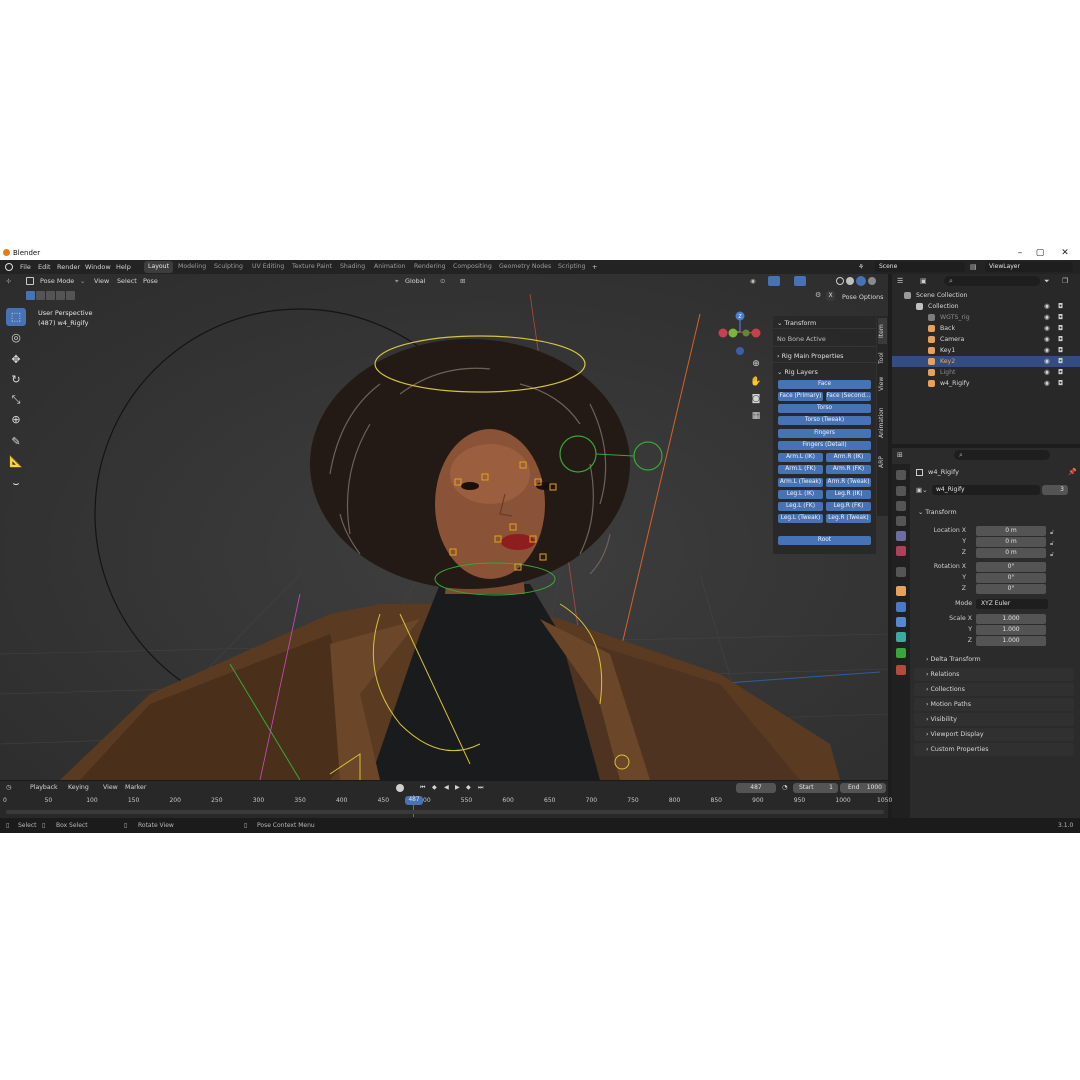 Image resolution: width=1080 pixels, height=1080 pixels. I want to click on scale-tool: ⤡, so click(16, 400).